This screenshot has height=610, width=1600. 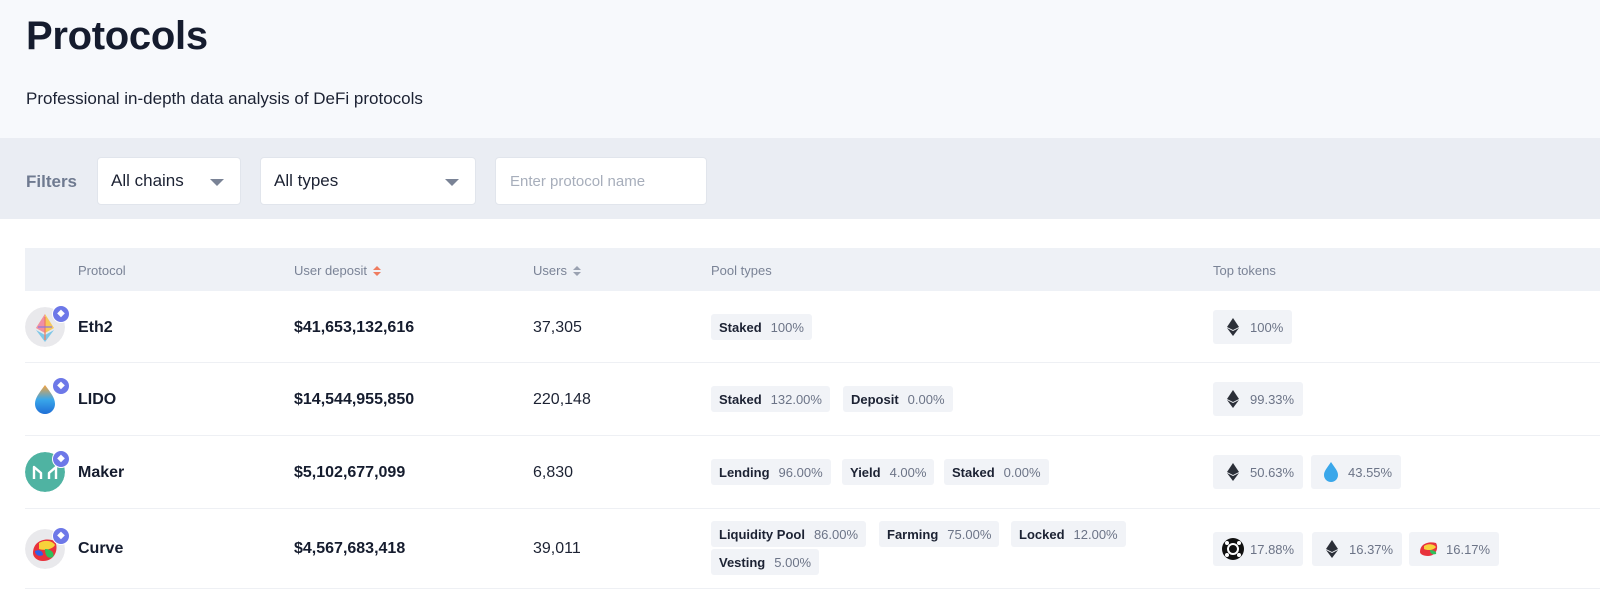 I want to click on page-title: Protocols, so click(x=117, y=36).